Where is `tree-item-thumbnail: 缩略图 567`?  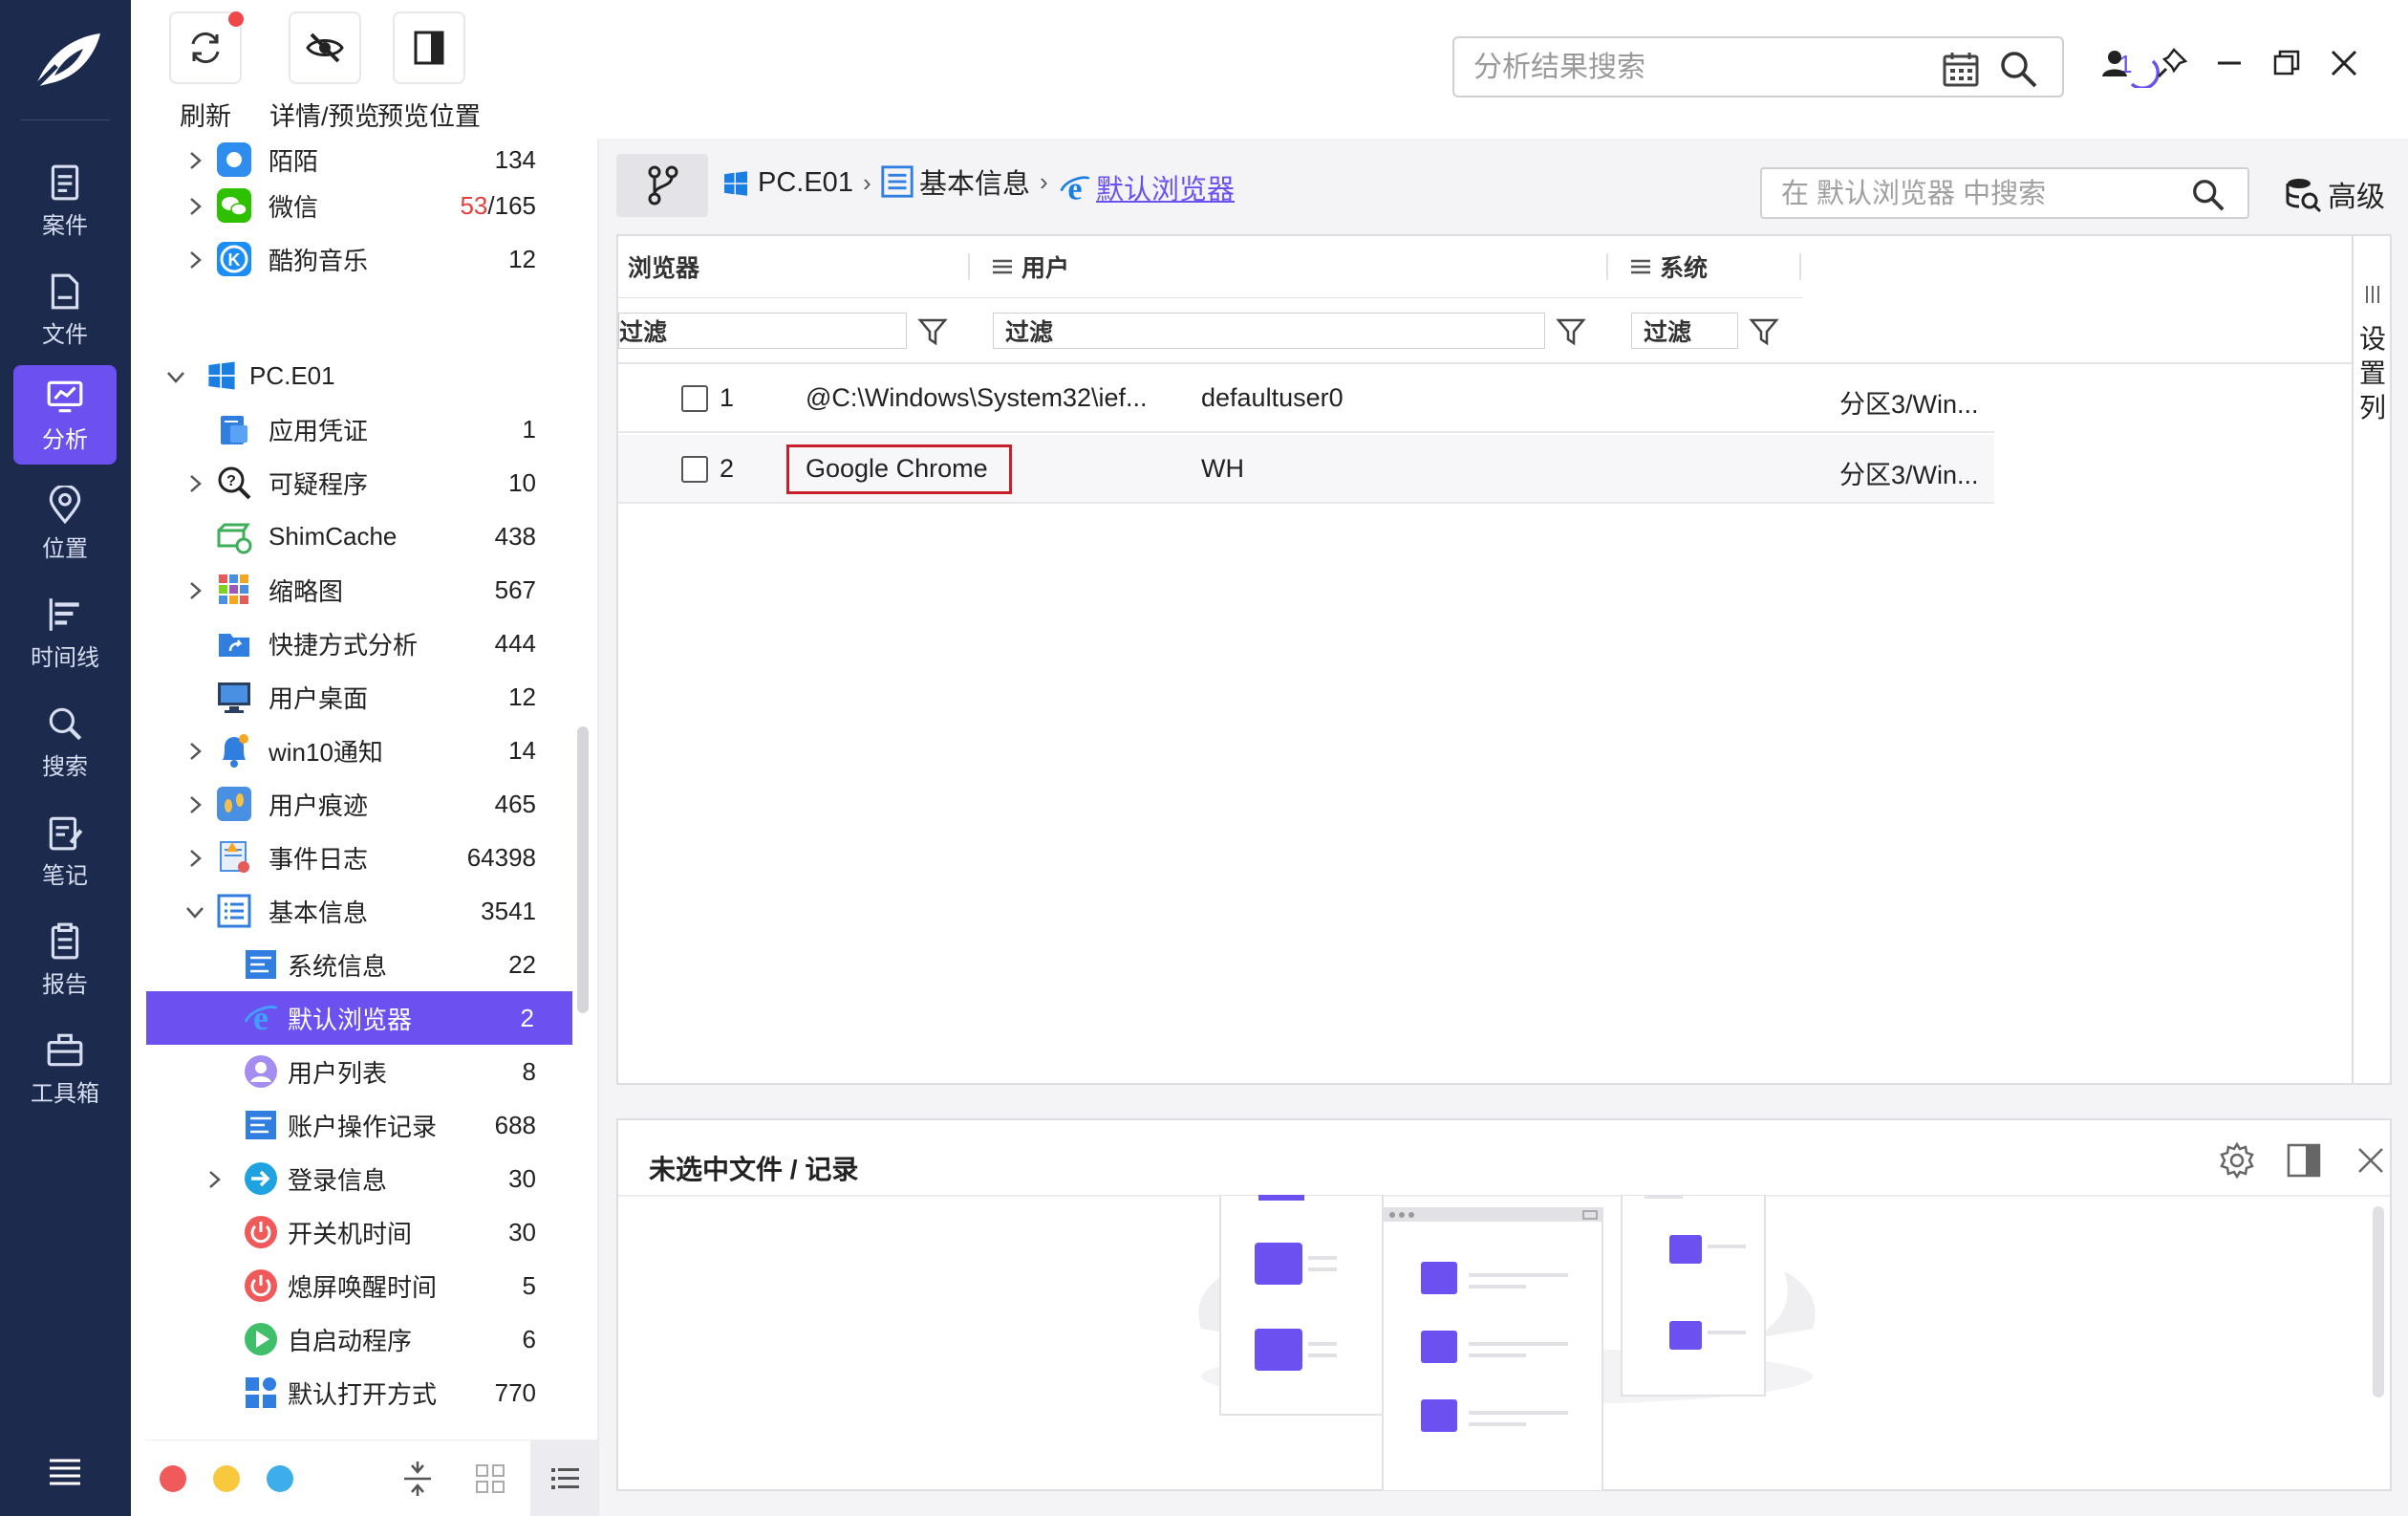
tree-item-thumbnail: 缩略图 567 is located at coordinates (360, 590).